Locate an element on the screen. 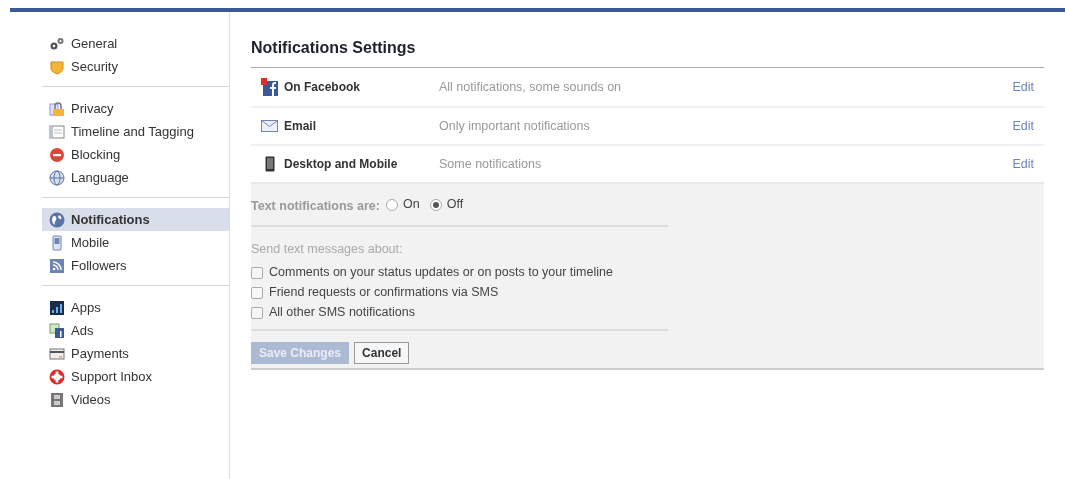 The height and width of the screenshot is (479, 1065). sidebar-item: Followers is located at coordinates (135, 265).